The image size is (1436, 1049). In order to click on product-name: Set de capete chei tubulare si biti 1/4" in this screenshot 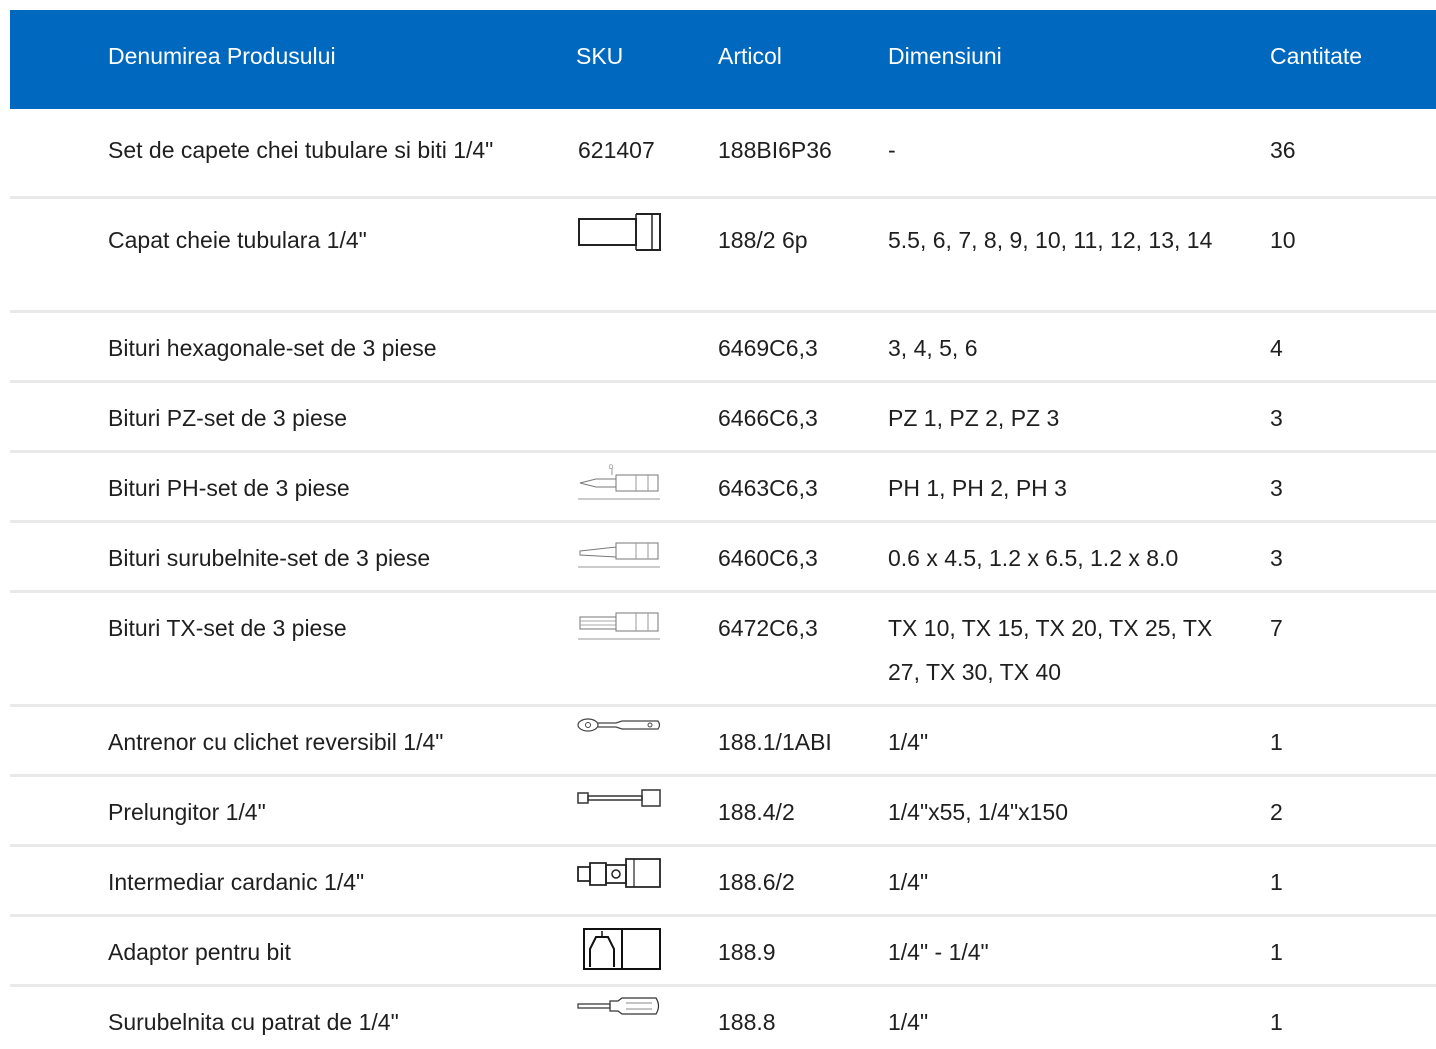, I will do `click(301, 150)`.